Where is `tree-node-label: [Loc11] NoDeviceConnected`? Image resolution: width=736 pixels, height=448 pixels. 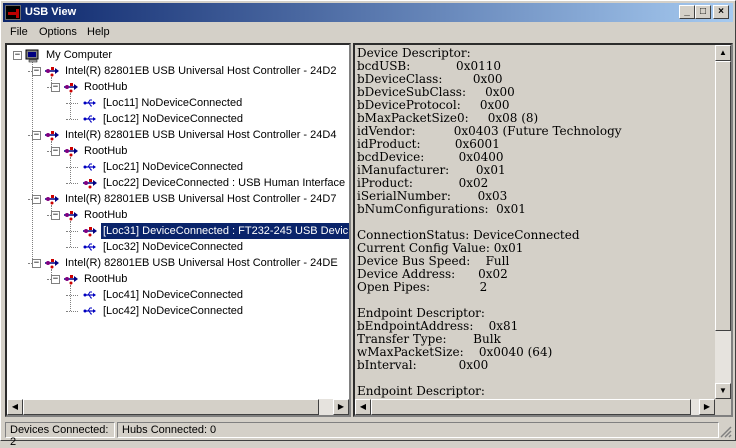
tree-node-label: [Loc11] NoDeviceConnected is located at coordinates (173, 103).